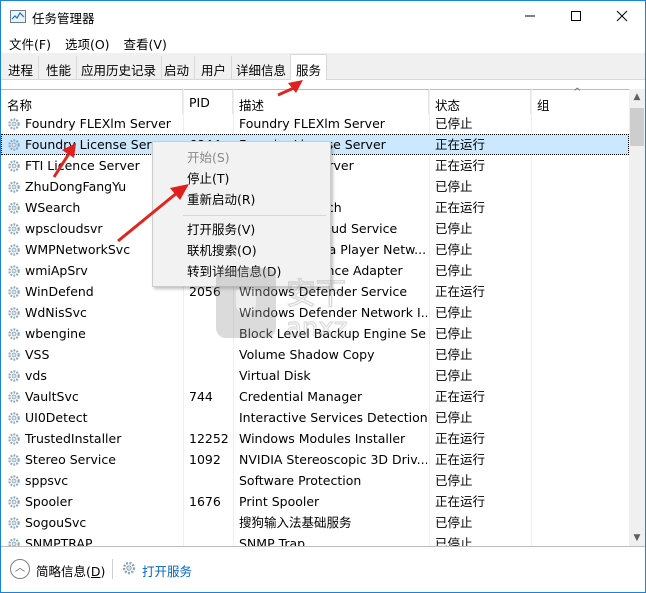 The image size is (646, 593). What do you see at coordinates (36, 375) in the screenshot?
I see `service-name: vds` at bounding box center [36, 375].